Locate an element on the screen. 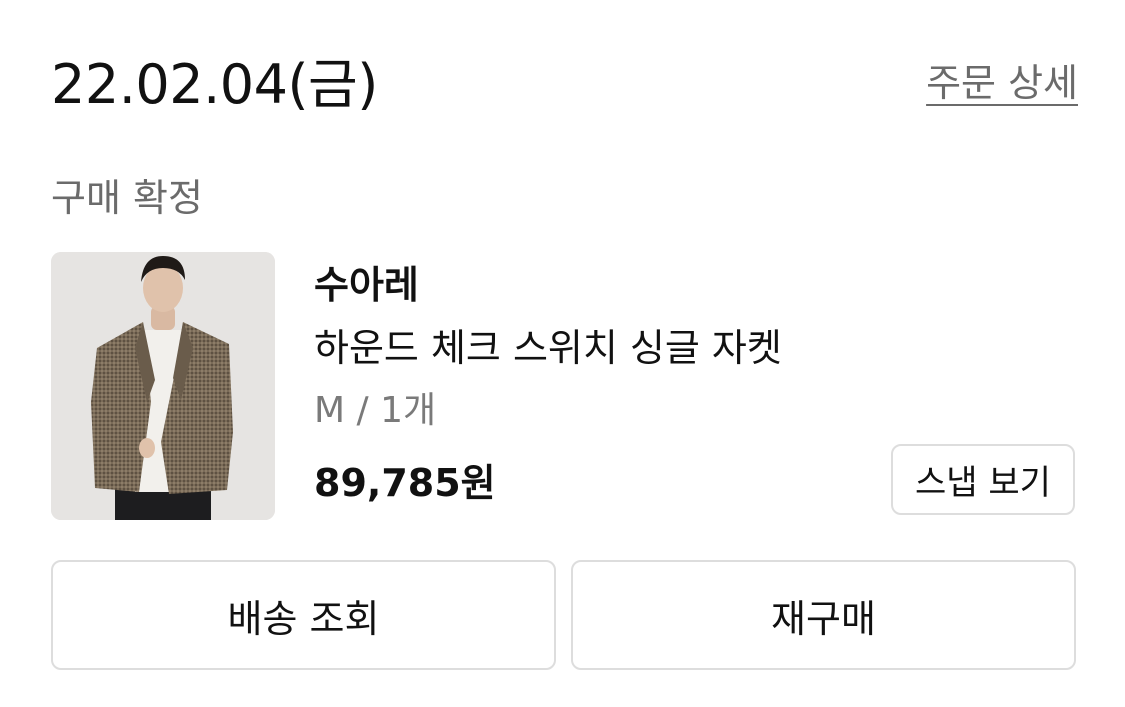 The width and height of the screenshot is (1125, 707). product-image is located at coordinates (163, 386).